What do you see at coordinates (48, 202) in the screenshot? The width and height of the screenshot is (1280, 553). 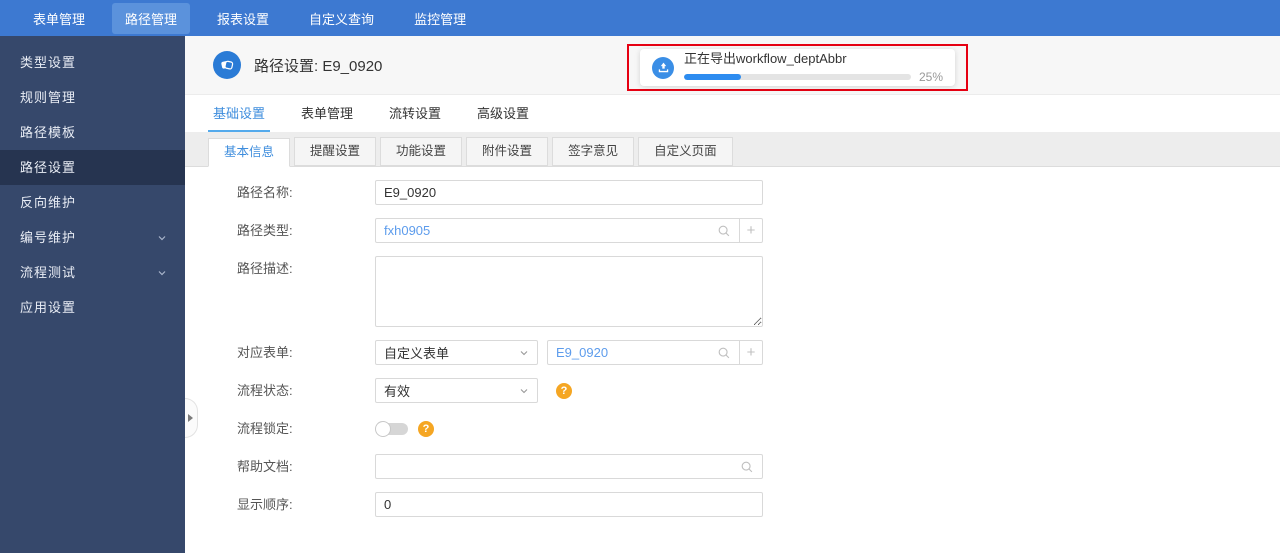 I see `sidebar-item-label: 反向维护` at bounding box center [48, 202].